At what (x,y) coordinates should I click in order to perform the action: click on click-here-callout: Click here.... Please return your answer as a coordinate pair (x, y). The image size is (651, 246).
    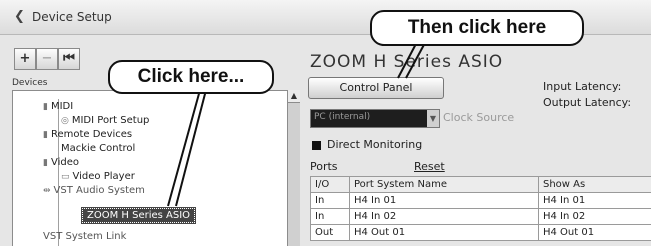
    Looking at the image, I should click on (191, 77).